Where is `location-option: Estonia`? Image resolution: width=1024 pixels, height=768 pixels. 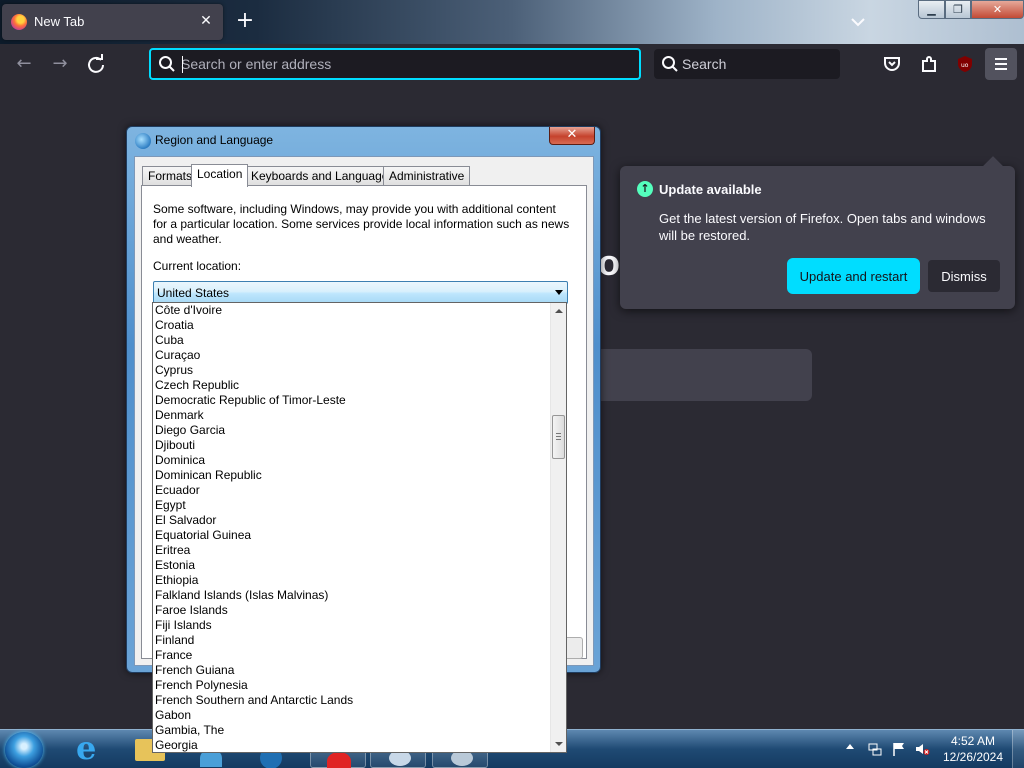 location-option: Estonia is located at coordinates (352, 565).